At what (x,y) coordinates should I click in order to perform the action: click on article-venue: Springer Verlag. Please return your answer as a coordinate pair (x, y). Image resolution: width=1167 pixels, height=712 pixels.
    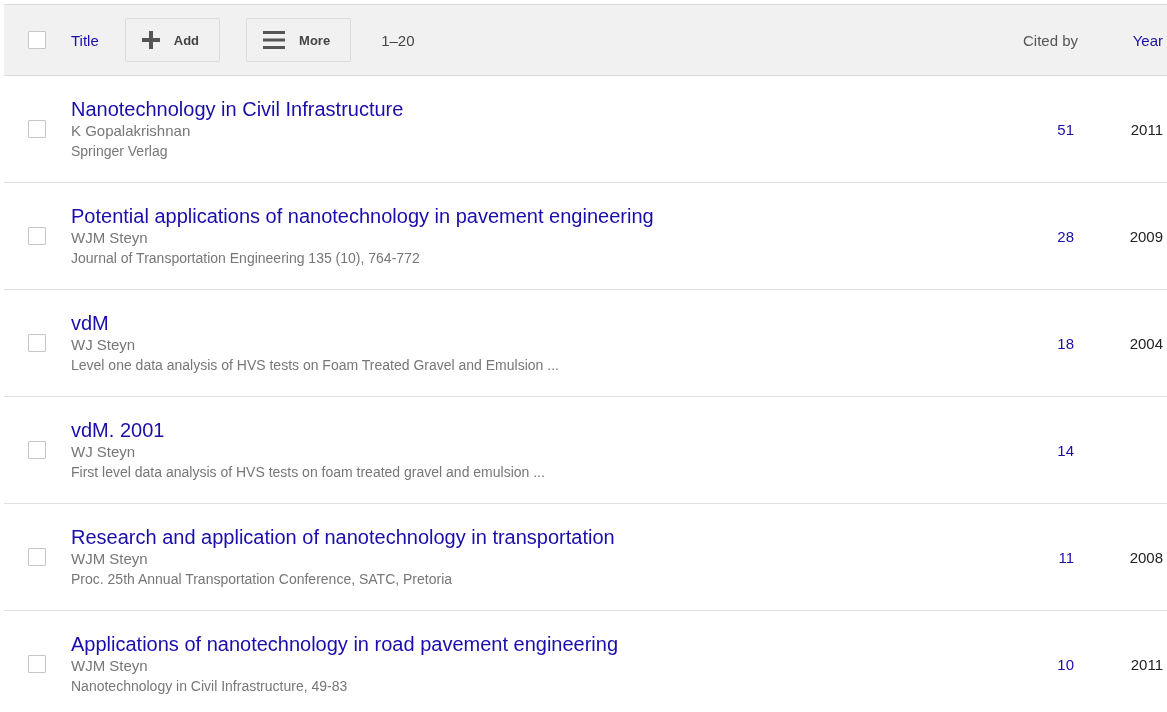
    Looking at the image, I should click on (120, 151).